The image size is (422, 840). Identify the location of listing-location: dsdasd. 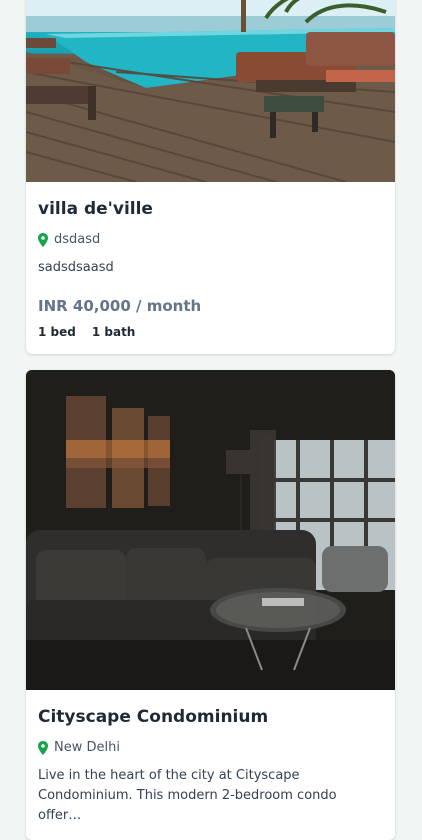
(69, 239).